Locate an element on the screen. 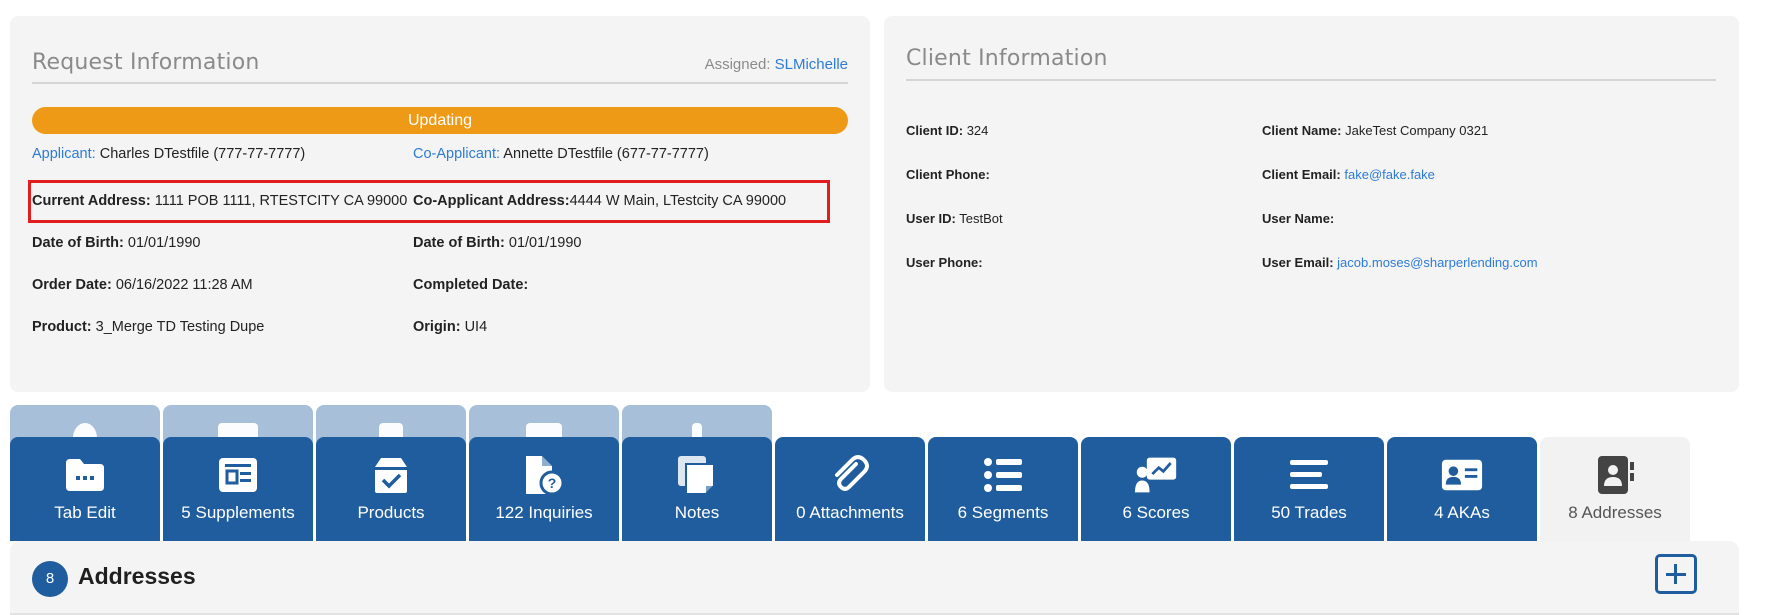 This screenshot has height=615, width=1767. tab-label: 6 Segments is located at coordinates (1003, 512).